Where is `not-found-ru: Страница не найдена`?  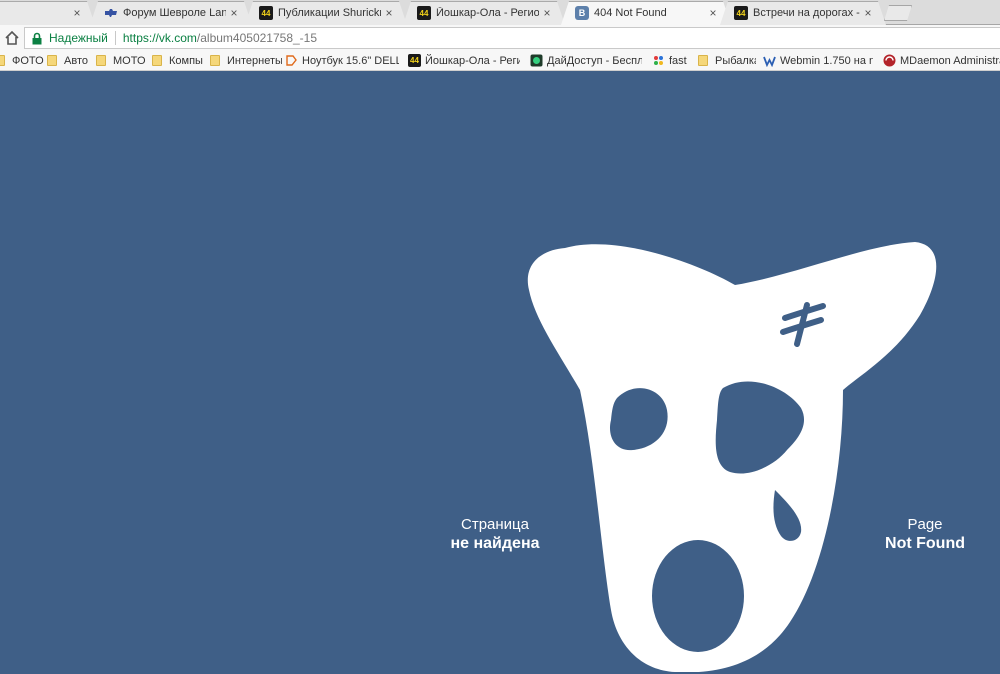 not-found-ru: Страница не найдена is located at coordinates (495, 534).